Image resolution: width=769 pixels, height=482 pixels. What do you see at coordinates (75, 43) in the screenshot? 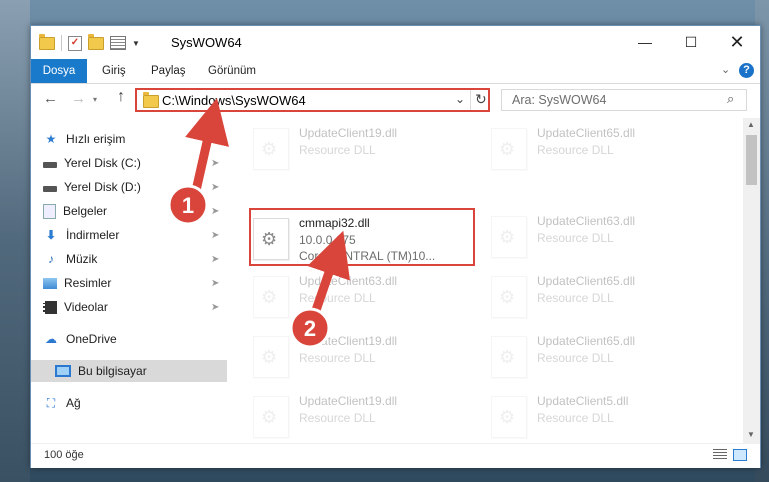
I see `properties-check-icon: ✓` at bounding box center [75, 43].